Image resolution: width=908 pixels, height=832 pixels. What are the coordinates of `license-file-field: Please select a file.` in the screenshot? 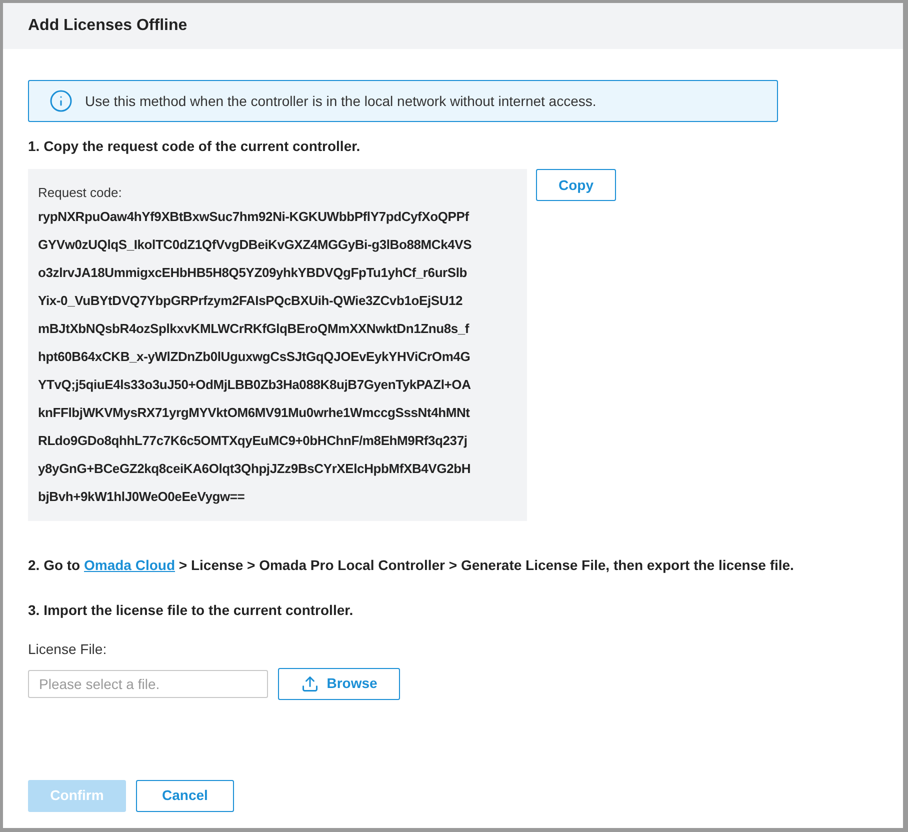 It's located at (148, 684).